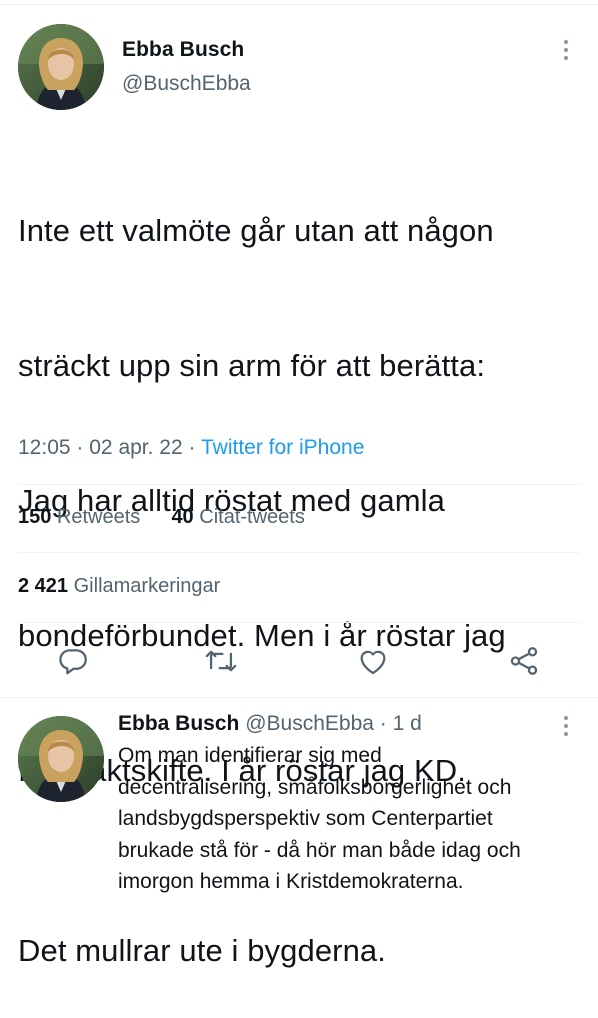 The image size is (598, 1018). I want to click on retweets-stat: 150 Retweets, so click(82, 517).